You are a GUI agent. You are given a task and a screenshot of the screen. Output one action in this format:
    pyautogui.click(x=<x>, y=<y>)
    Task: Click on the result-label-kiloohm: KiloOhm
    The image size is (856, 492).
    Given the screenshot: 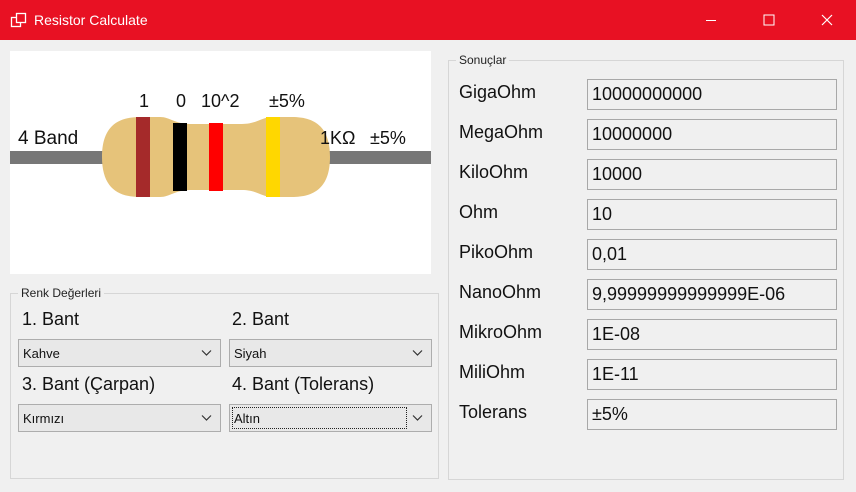 What is the action you would take?
    pyautogui.click(x=494, y=172)
    